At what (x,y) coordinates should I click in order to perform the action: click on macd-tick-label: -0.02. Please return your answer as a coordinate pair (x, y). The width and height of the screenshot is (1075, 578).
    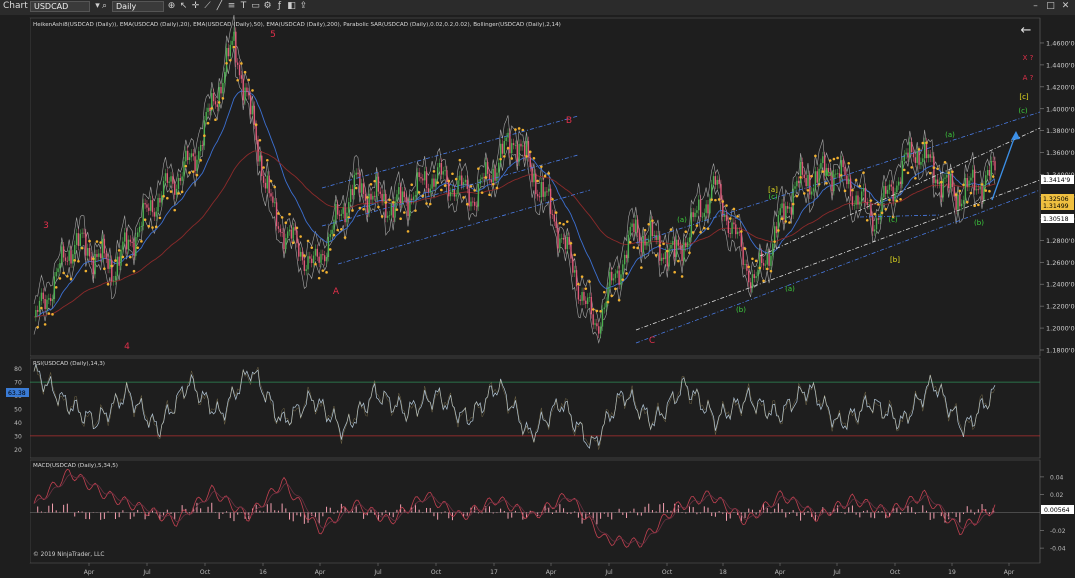
    Looking at the image, I should click on (1058, 531).